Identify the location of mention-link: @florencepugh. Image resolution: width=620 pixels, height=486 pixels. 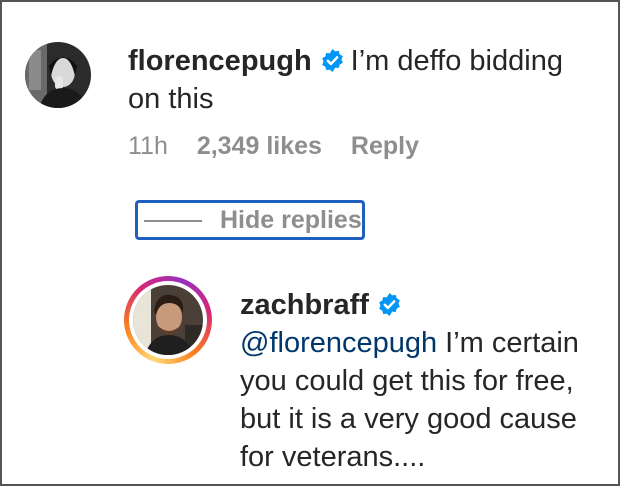
(338, 343).